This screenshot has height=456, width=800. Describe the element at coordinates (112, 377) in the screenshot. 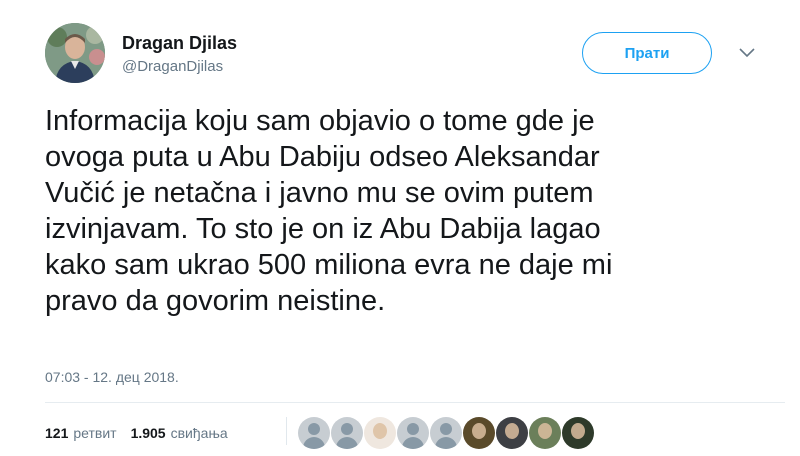

I see `tweet-timestamp: 07:03 - 12. дец 2018.` at that location.